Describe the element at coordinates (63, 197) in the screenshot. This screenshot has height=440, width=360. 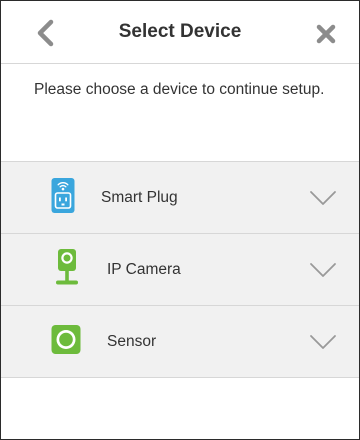
I see `smart-plug-icon` at that location.